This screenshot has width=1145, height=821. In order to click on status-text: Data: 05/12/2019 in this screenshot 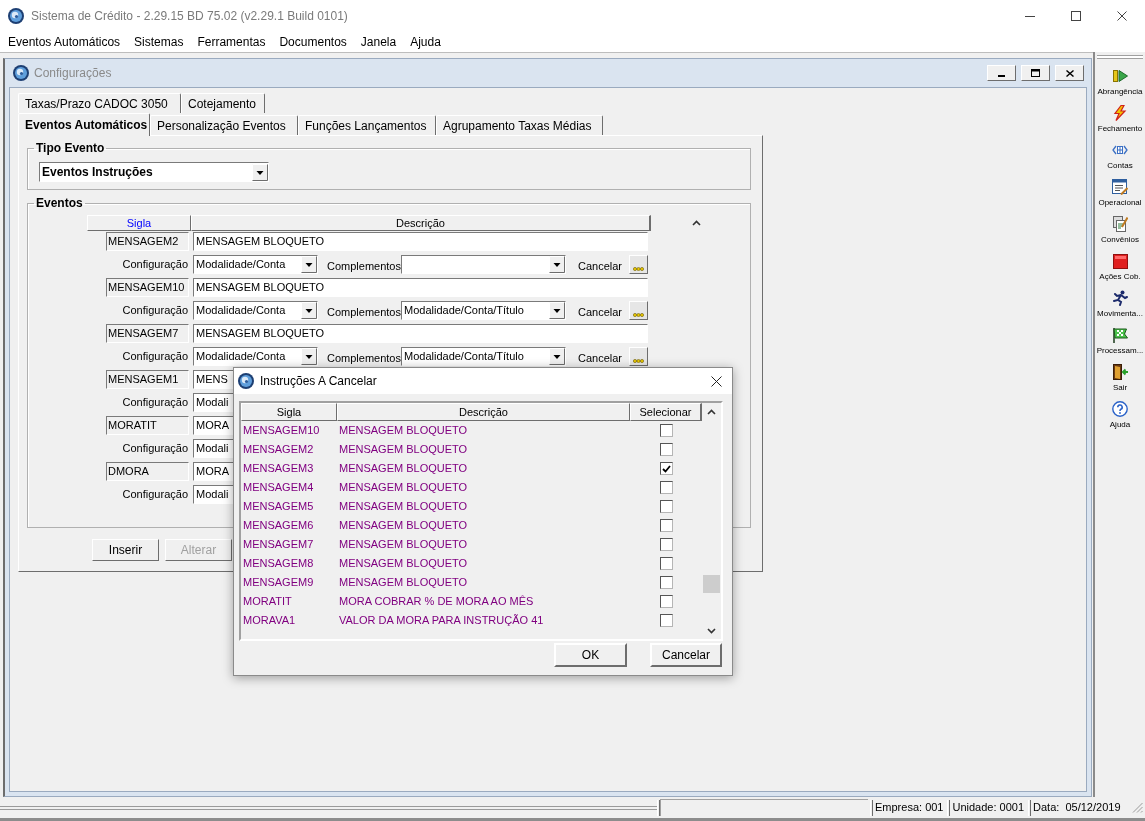, I will do `click(1077, 808)`.